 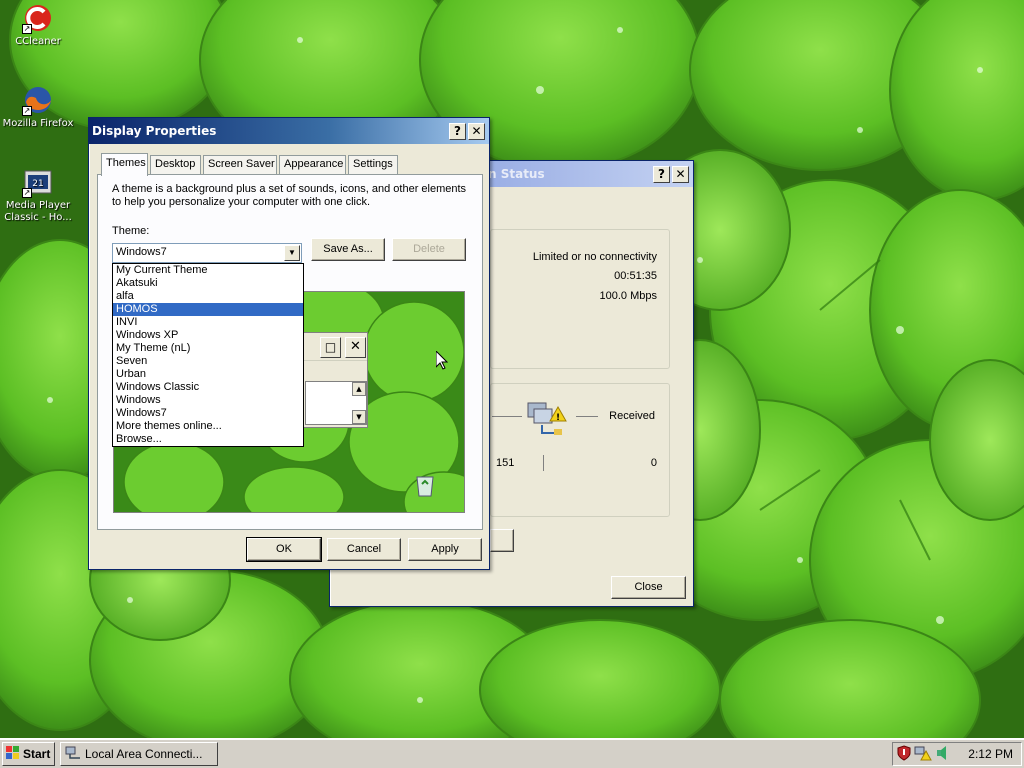 I want to click on recycle-bin-icon, so click(x=425, y=486).